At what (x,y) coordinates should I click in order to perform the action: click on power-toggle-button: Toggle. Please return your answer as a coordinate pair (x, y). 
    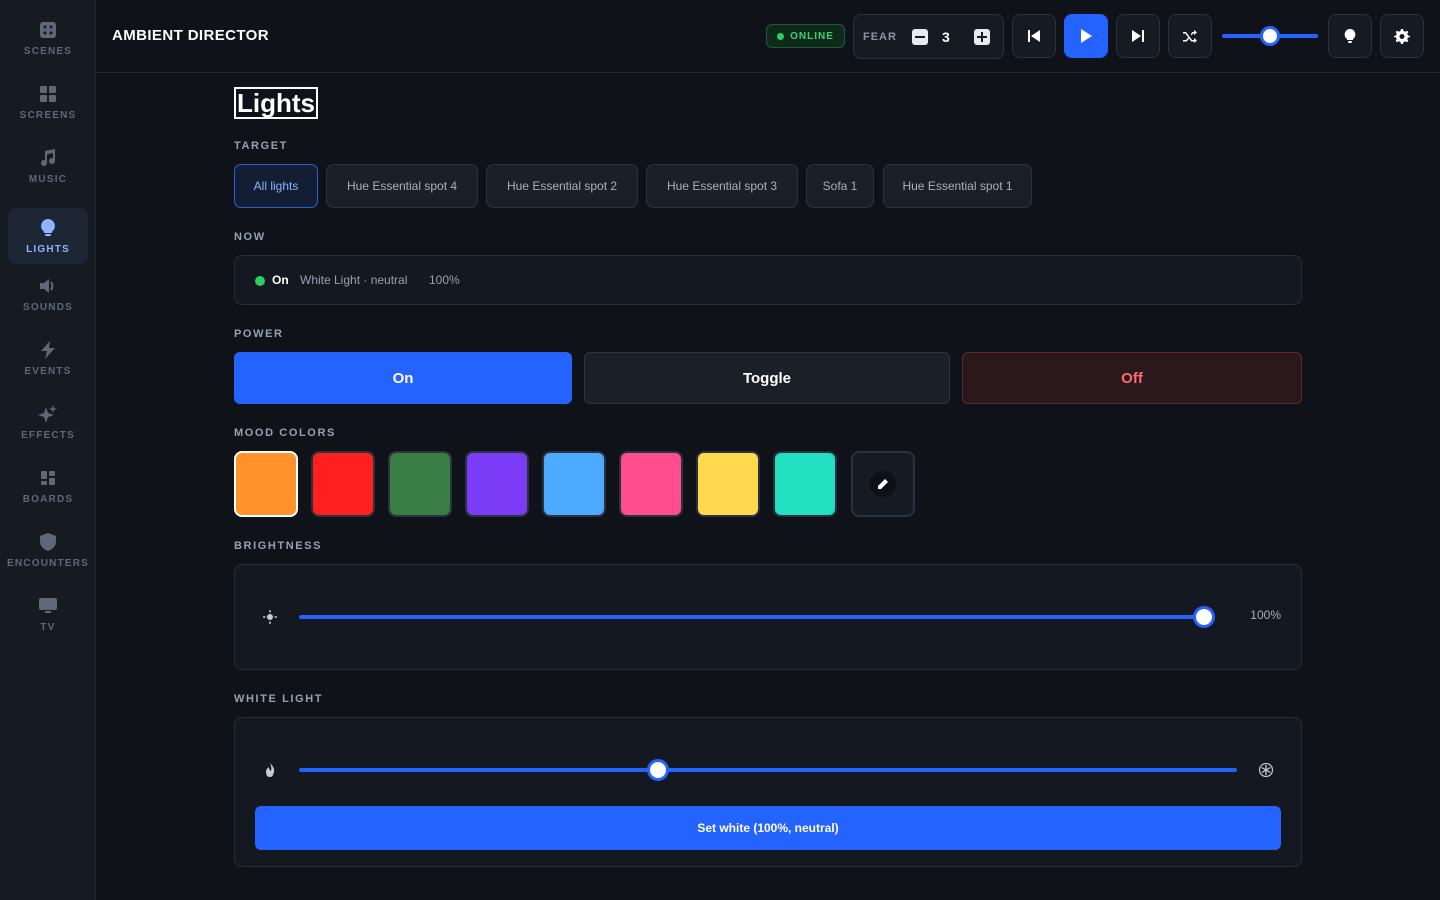
    Looking at the image, I should click on (767, 378).